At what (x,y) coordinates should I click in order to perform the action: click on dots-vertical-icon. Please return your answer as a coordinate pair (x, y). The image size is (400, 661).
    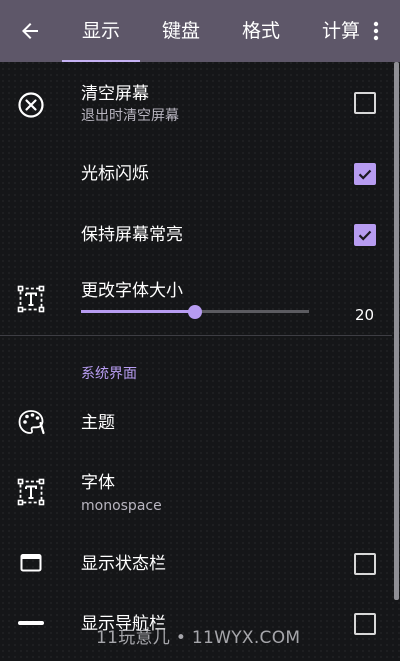
    Looking at the image, I should click on (376, 31).